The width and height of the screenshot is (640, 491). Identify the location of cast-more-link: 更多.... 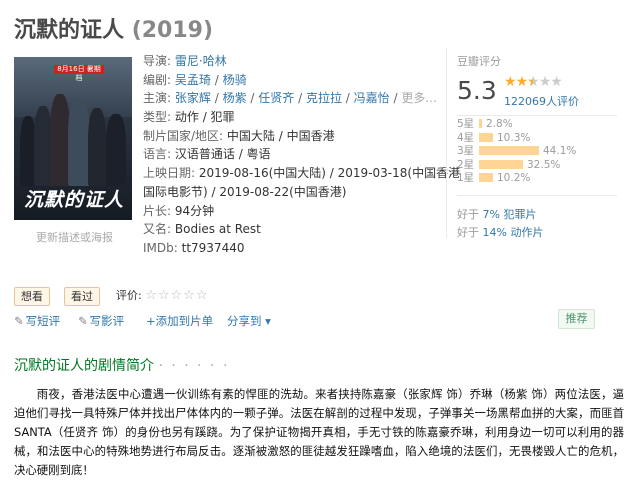
(418, 98).